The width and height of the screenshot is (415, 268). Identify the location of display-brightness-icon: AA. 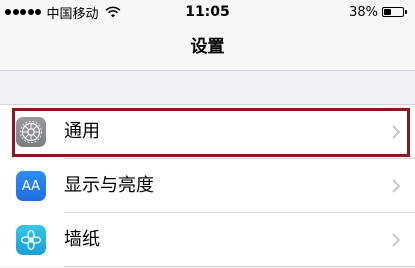
(31, 186).